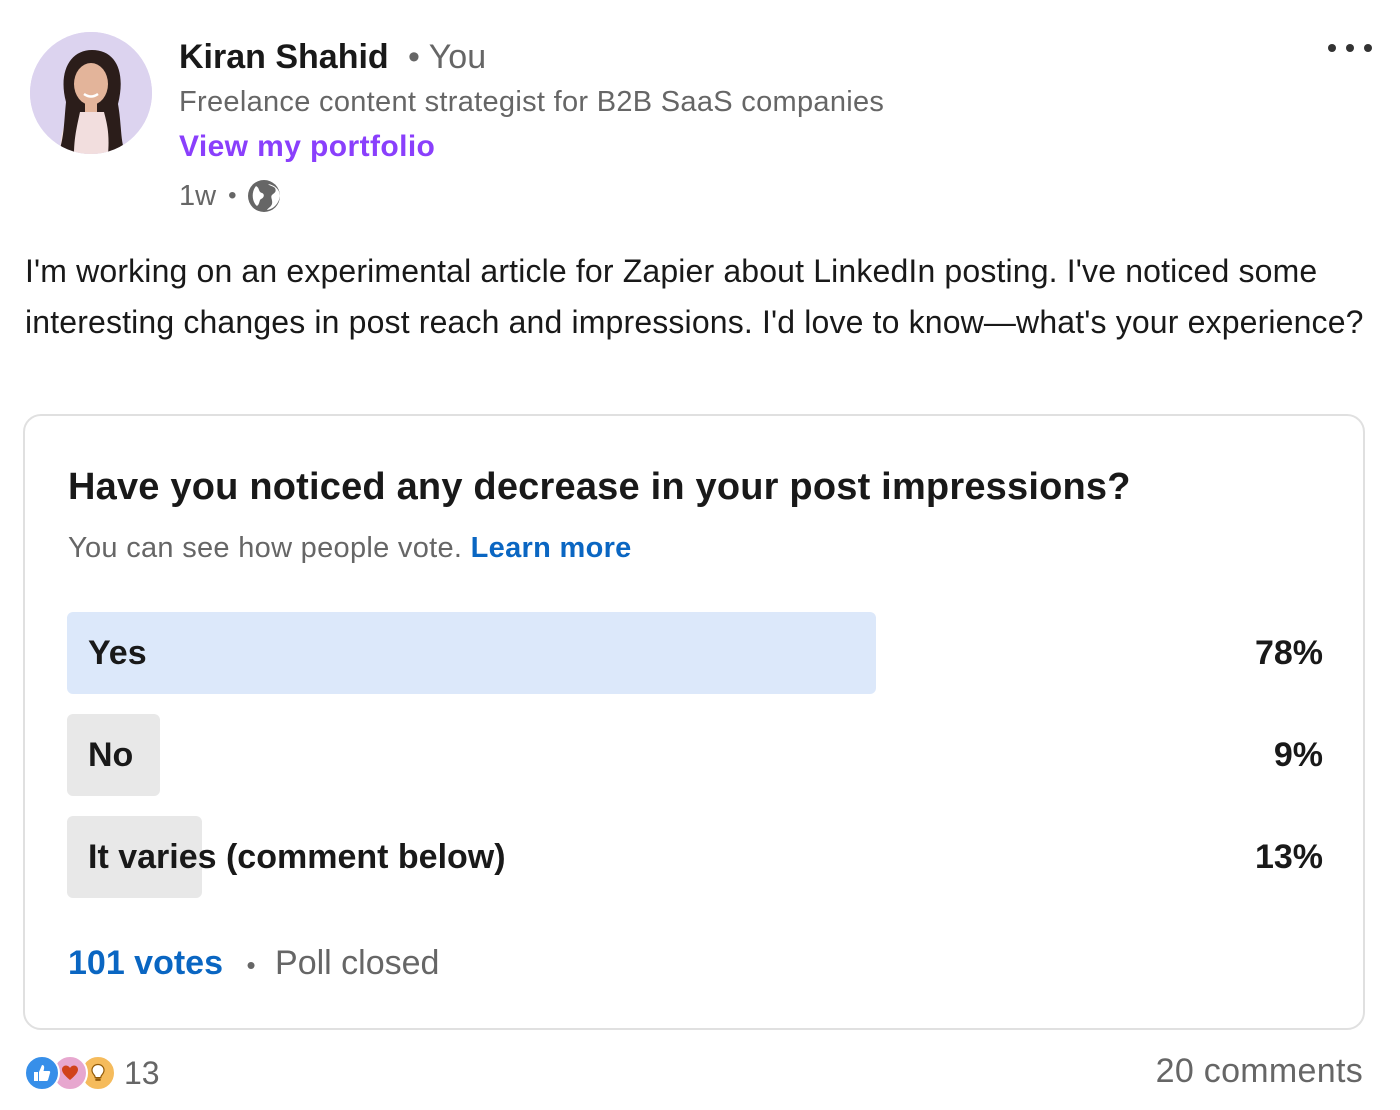 This screenshot has height=1110, width=1400. I want to click on poll-footer: 101 votes • Poll closed, so click(253, 963).